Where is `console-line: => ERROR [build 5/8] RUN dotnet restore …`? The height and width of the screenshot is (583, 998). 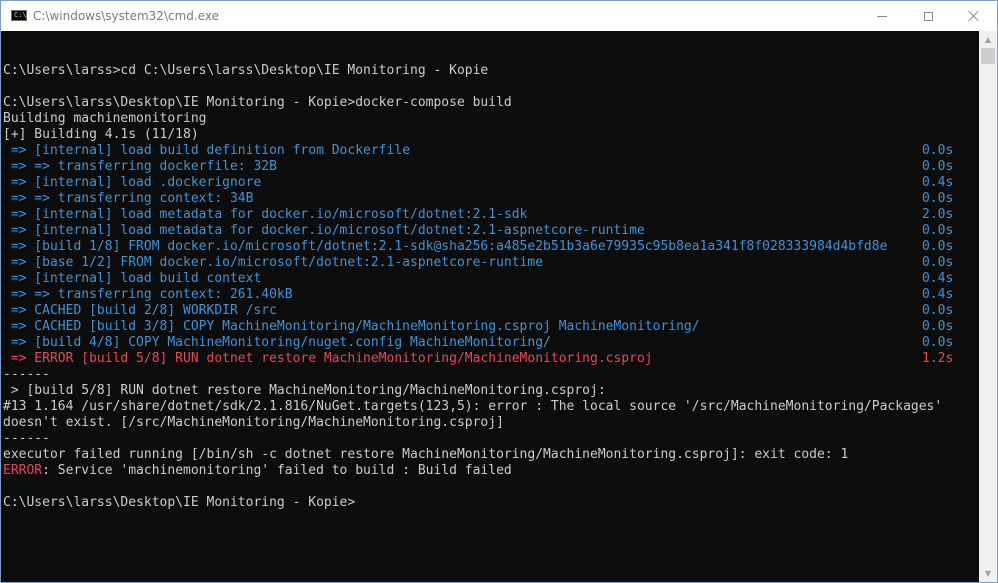
console-line: => ERROR [build 5/8] RUN dotnet restore … is located at coordinates (489, 359).